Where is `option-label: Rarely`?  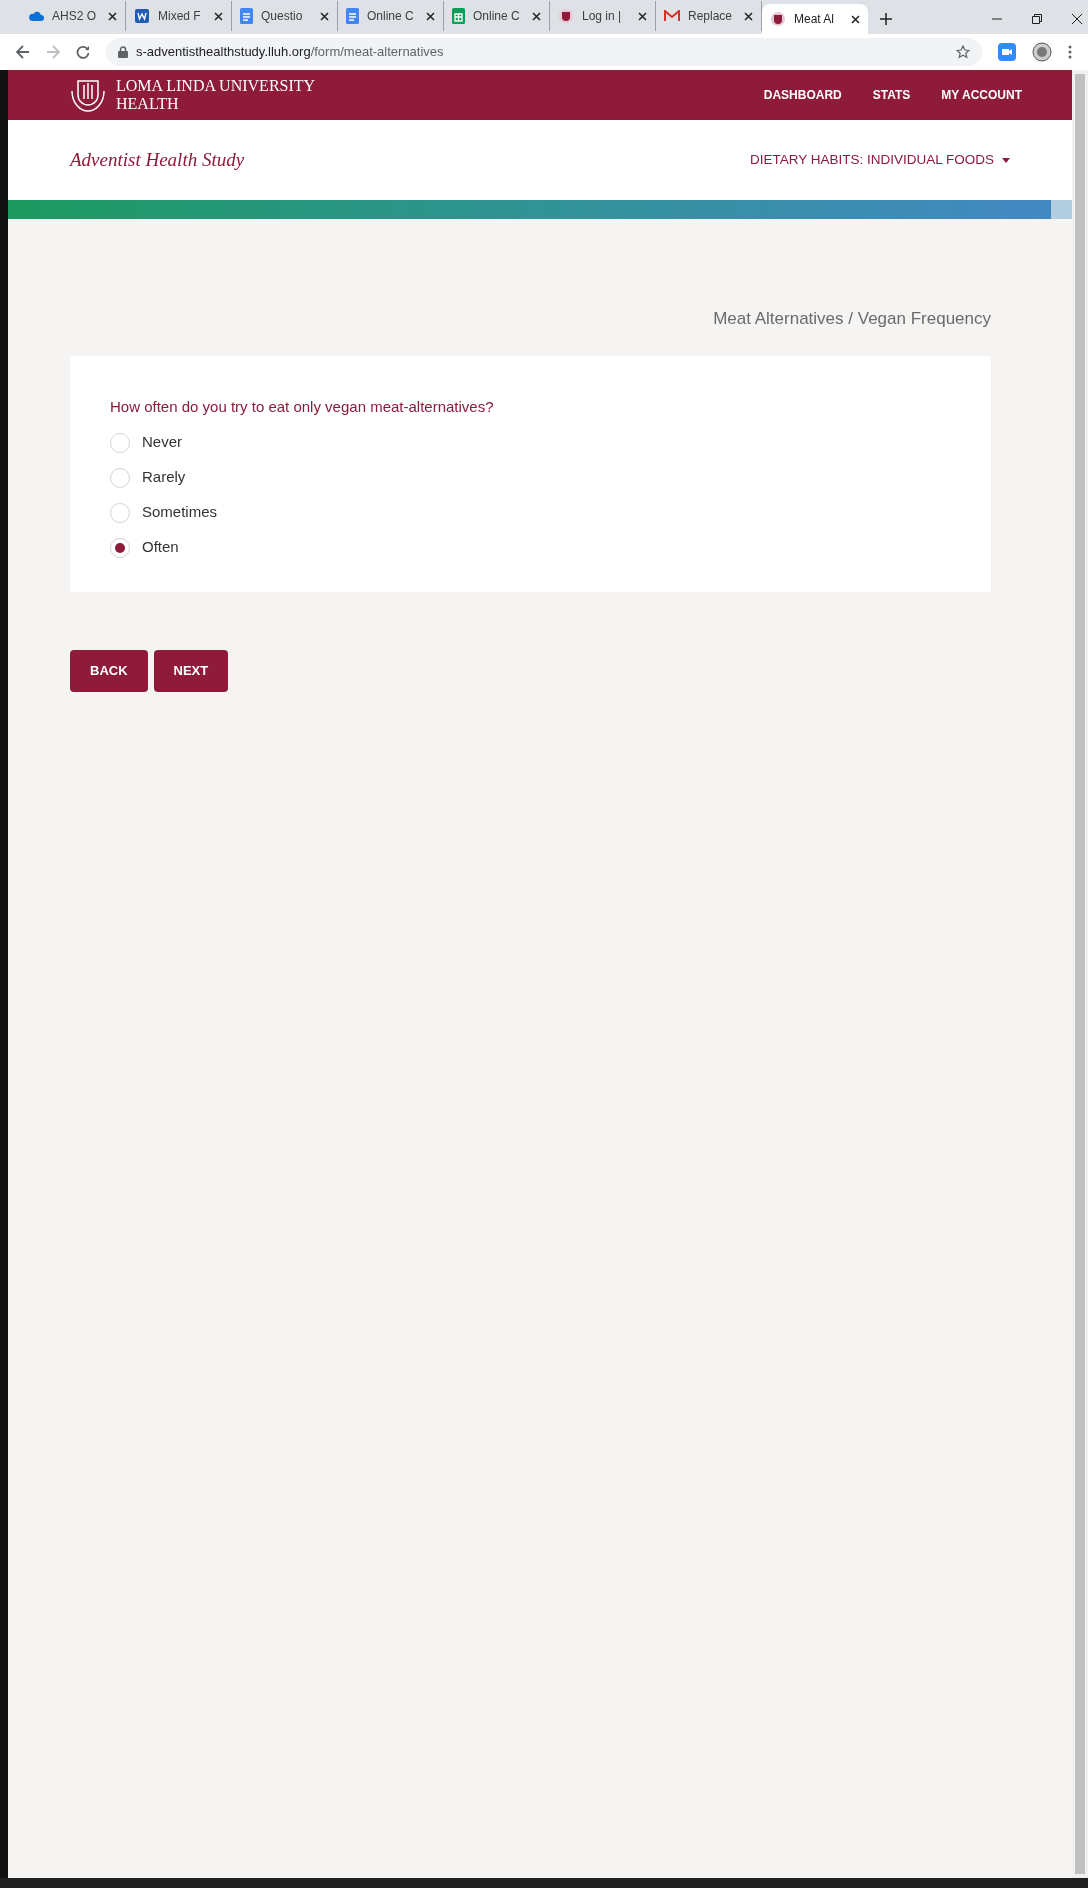
option-label: Rarely is located at coordinates (164, 477).